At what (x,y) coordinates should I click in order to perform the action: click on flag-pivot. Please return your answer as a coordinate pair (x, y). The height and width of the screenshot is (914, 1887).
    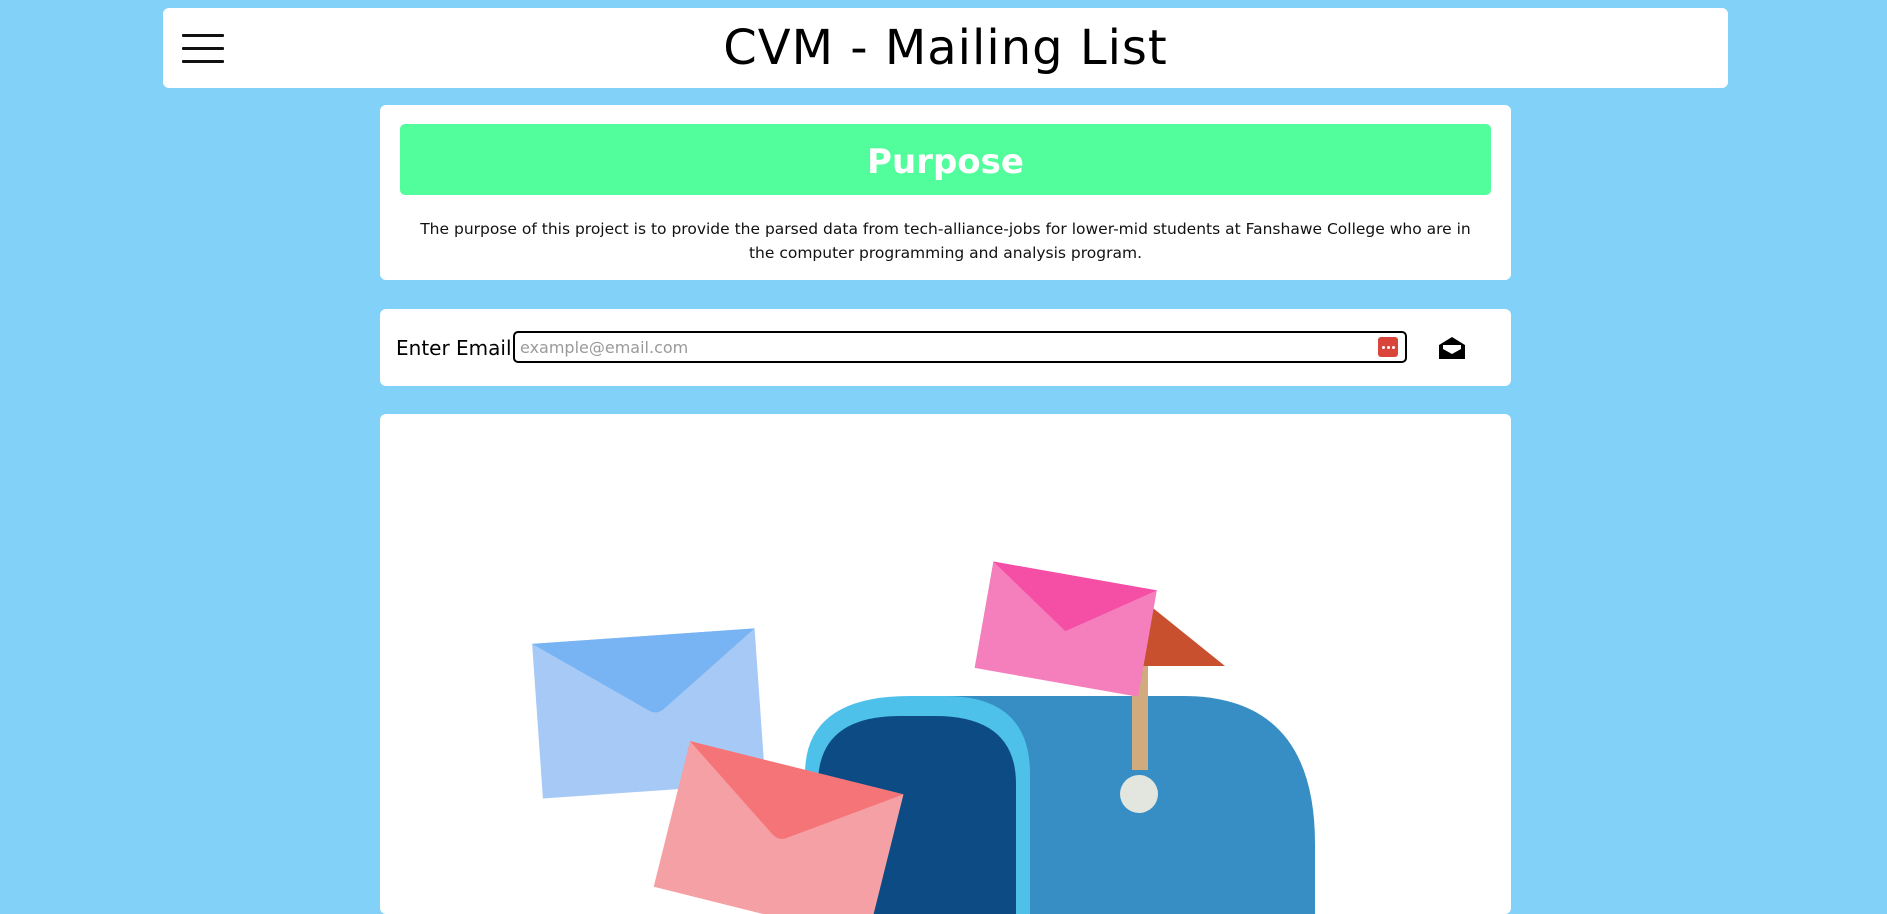
    Looking at the image, I should click on (1139, 794).